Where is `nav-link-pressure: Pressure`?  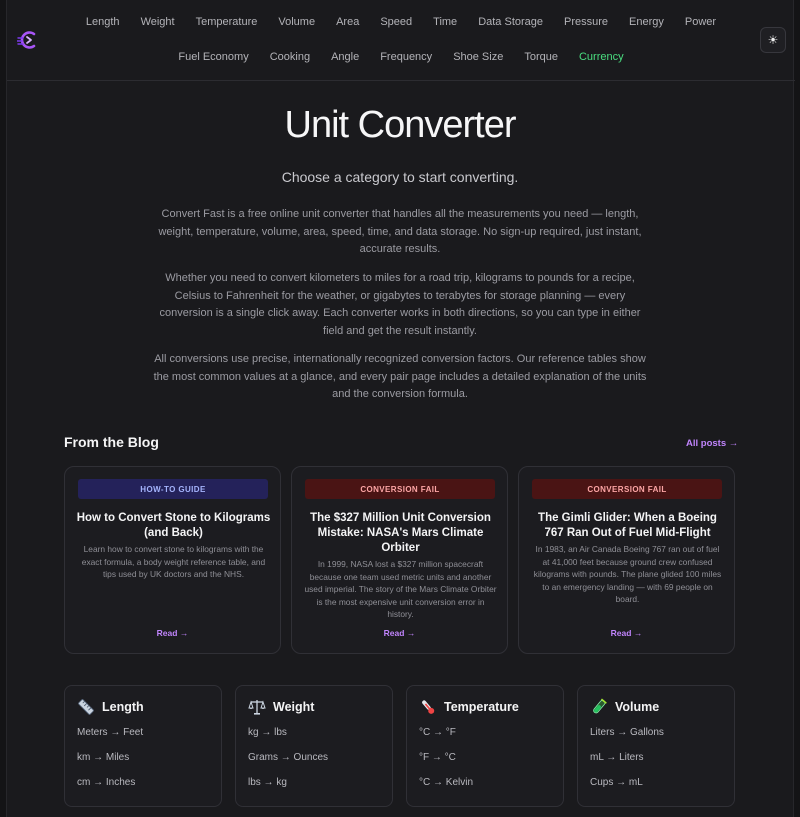 nav-link-pressure: Pressure is located at coordinates (586, 22).